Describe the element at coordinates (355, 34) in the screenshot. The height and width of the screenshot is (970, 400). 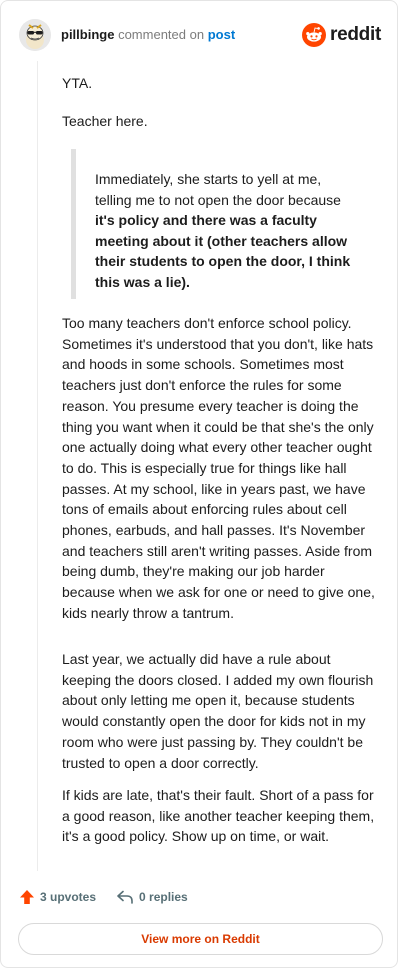
I see `reddit-wordmark: reddit` at that location.